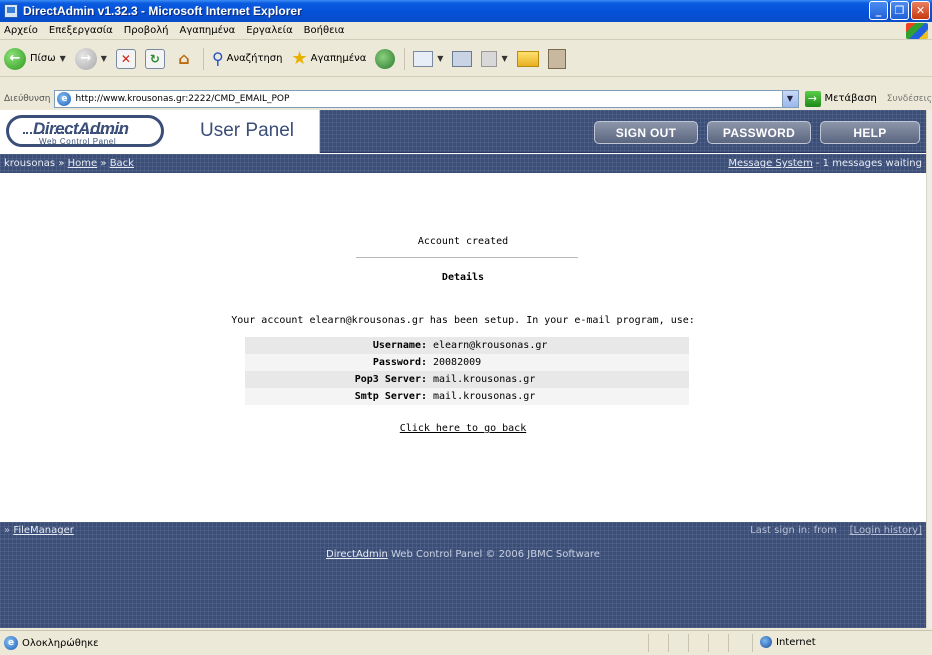 The width and height of the screenshot is (932, 655). Describe the element at coordinates (43, 530) in the screenshot. I see `filemanager-link: FileManager` at that location.